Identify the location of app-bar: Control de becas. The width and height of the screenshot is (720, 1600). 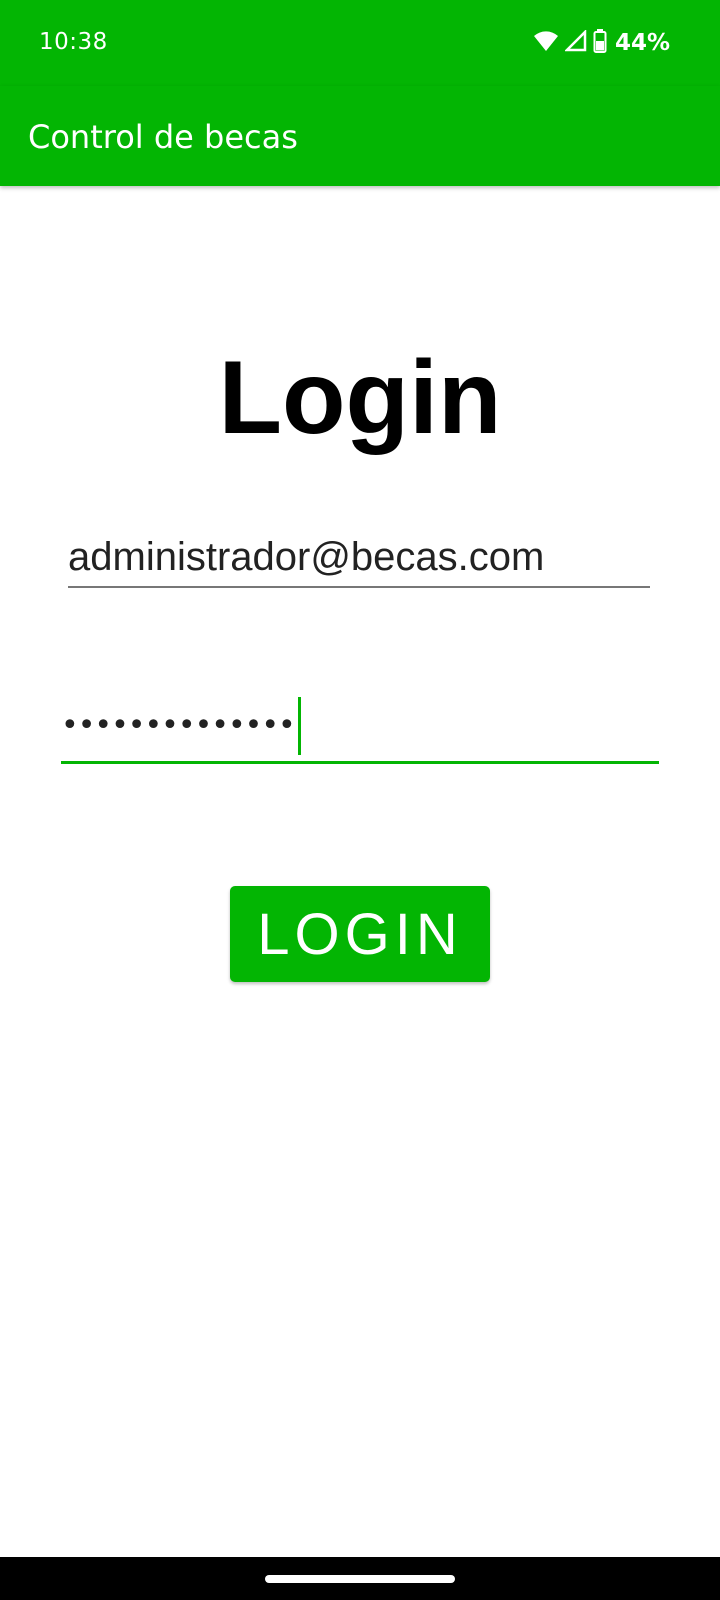
(360, 136).